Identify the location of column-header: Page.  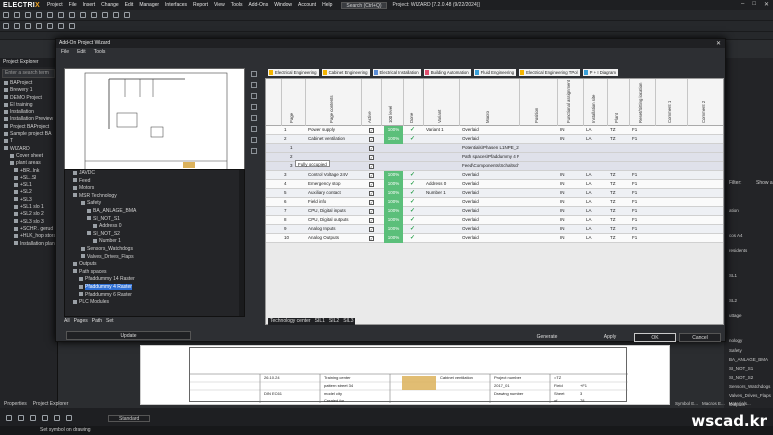
(294, 102).